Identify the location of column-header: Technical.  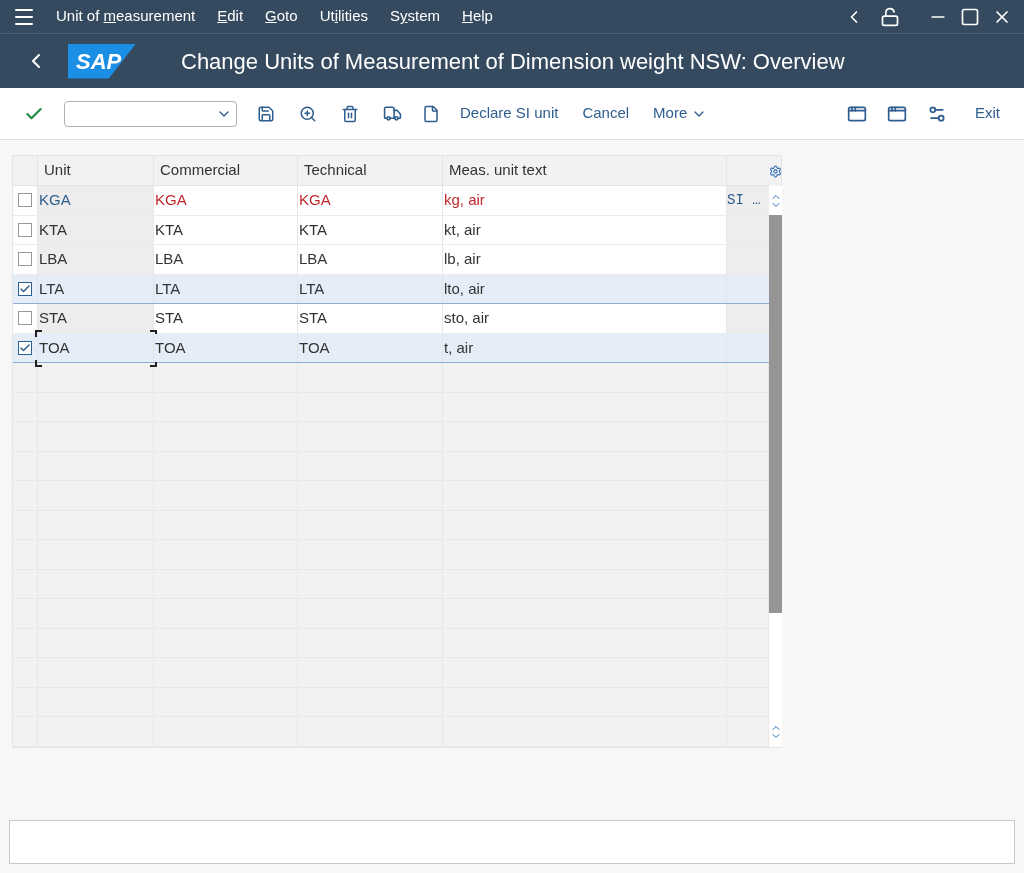
(335, 170).